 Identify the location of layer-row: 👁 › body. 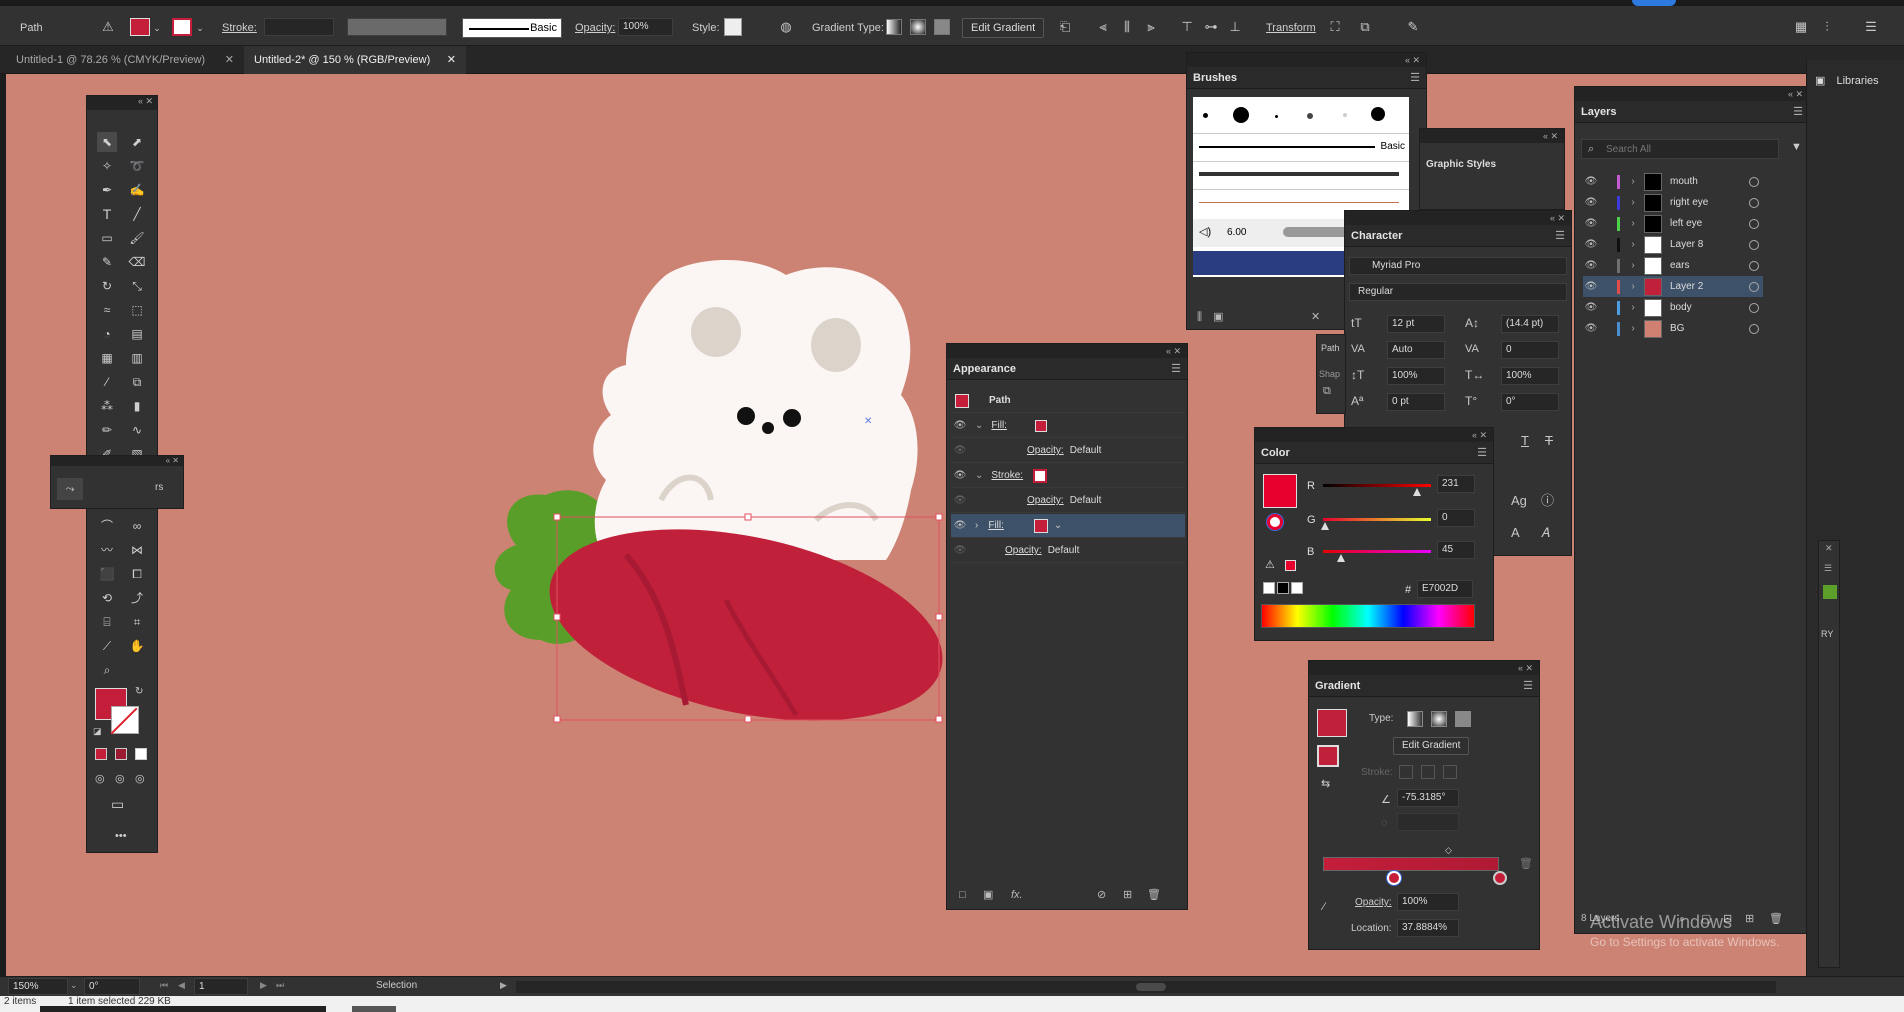
(1673, 307).